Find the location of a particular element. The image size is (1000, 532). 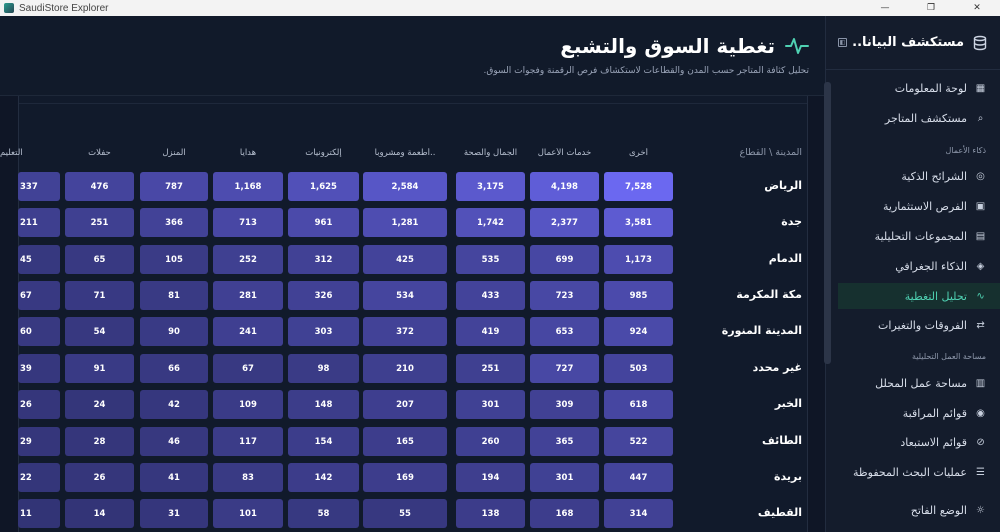

heatmap-cell: 165 is located at coordinates (405, 441).